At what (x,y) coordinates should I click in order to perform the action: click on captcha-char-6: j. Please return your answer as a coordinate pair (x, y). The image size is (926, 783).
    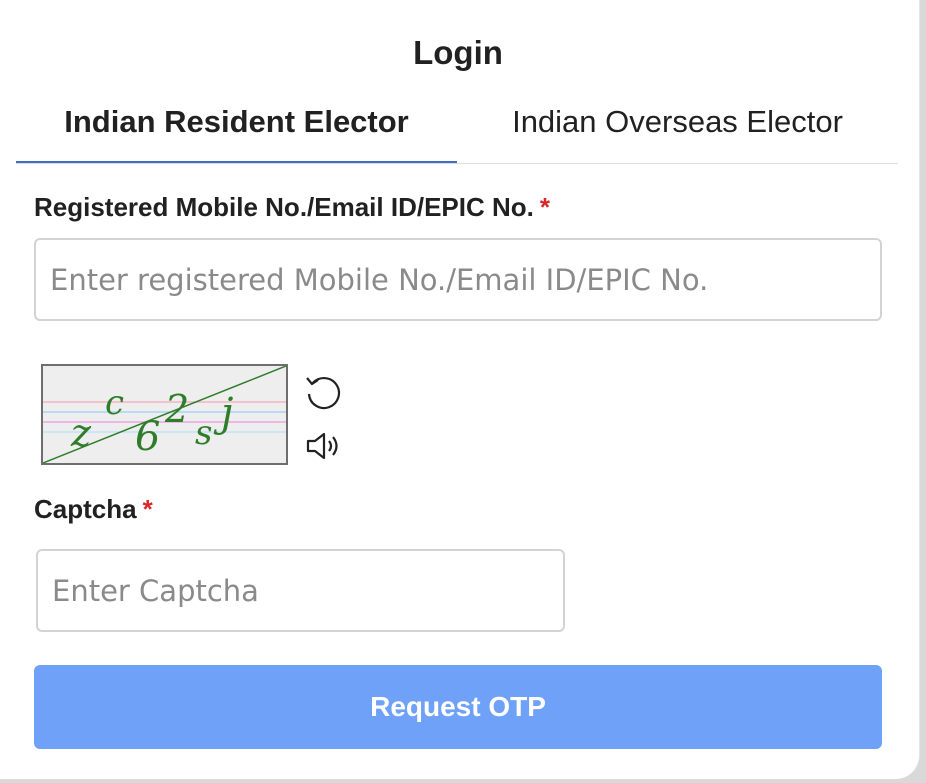
    Looking at the image, I should click on (223, 413).